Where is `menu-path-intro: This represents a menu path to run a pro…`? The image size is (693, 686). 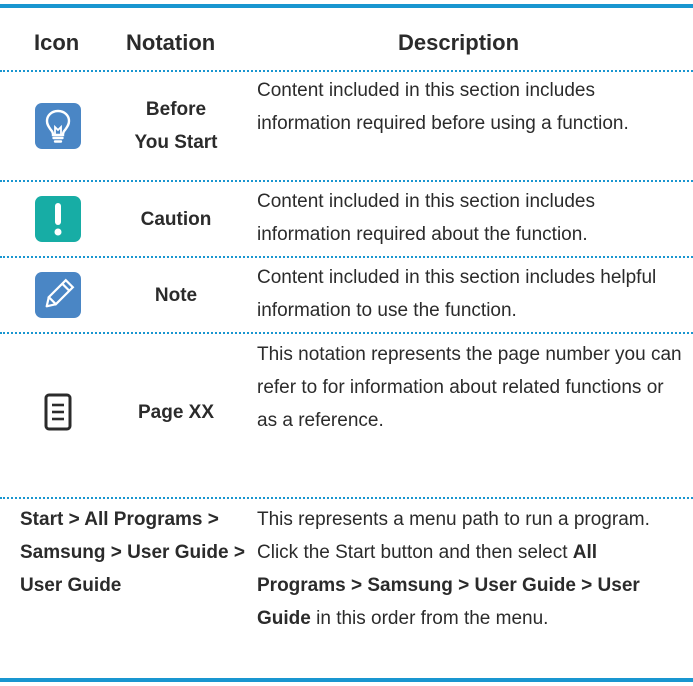 menu-path-intro: This represents a menu path to run a pro… is located at coordinates (453, 519).